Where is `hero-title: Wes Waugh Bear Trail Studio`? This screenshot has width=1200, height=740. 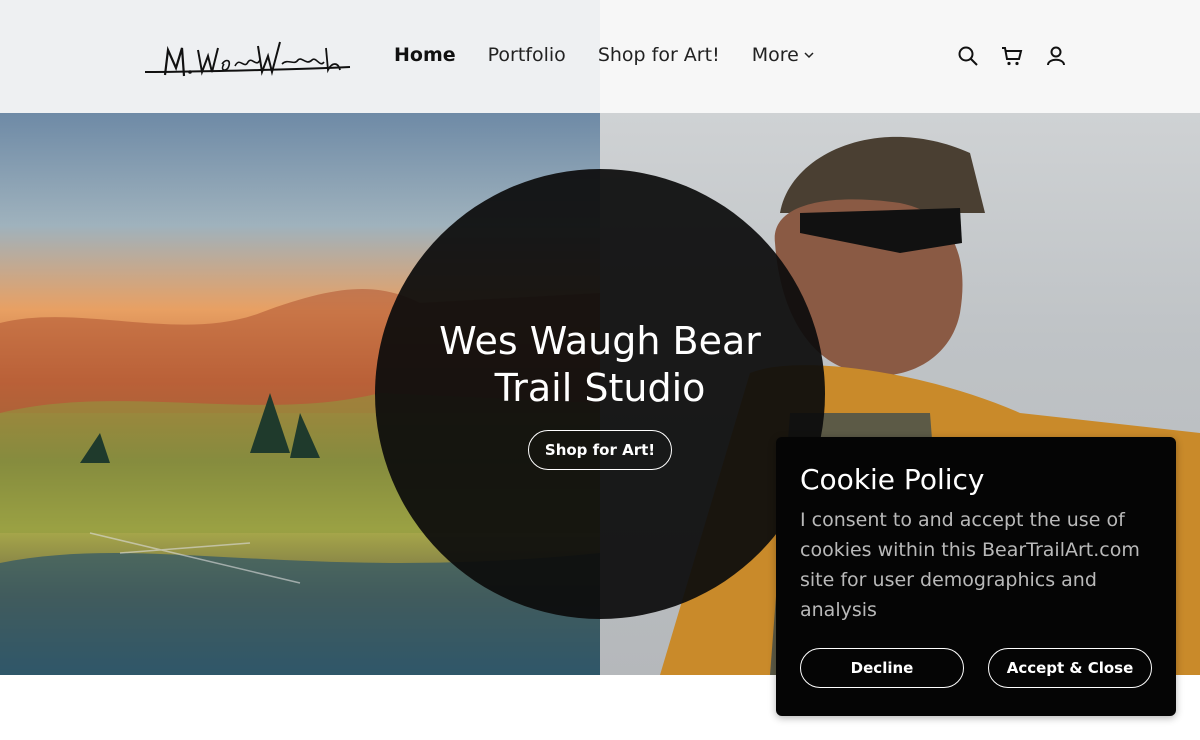
hero-title: Wes Waugh Bear Trail Studio is located at coordinates (600, 364).